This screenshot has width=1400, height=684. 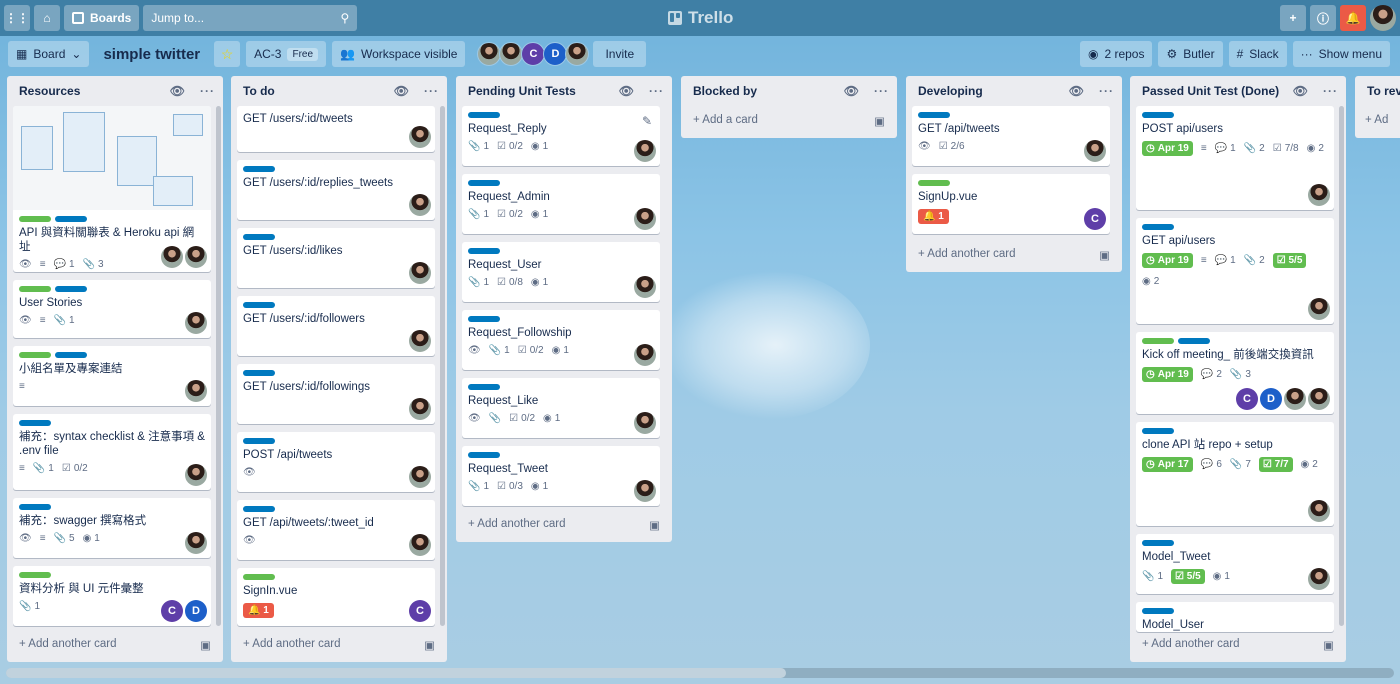 I want to click on list-card: API 與資料關聯表 & Heroku api 網址 👁 ≡ 💬 1 📎 3, so click(x=112, y=189).